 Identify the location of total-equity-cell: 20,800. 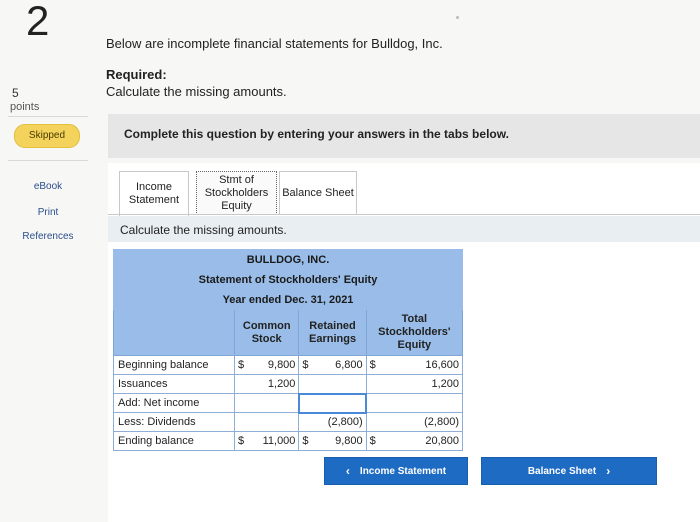
(422, 441).